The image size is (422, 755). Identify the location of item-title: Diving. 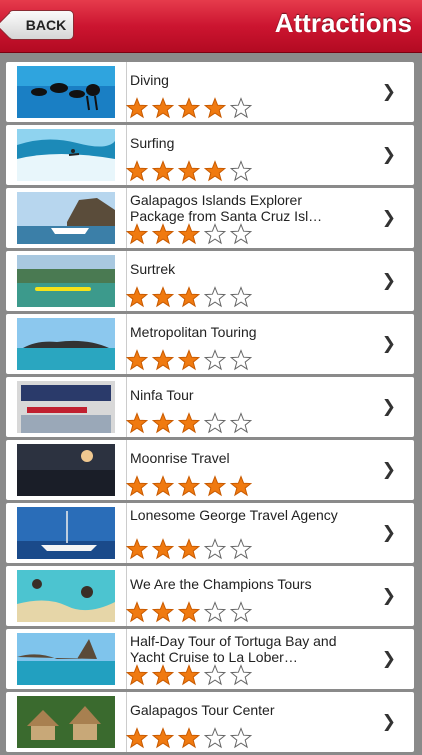
(149, 80).